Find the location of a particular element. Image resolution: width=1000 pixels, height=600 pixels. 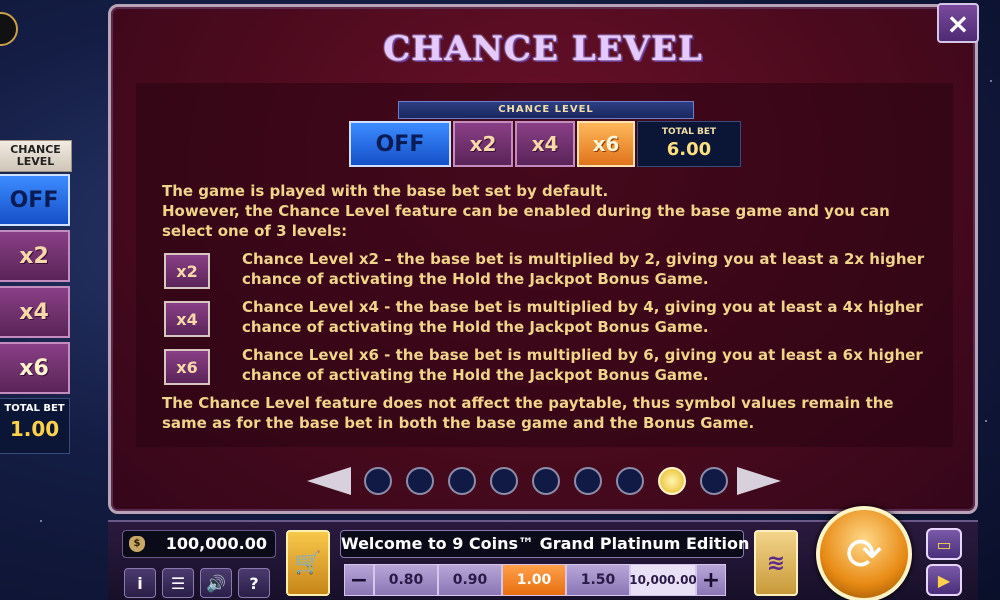

page-dots is located at coordinates (553, 481).